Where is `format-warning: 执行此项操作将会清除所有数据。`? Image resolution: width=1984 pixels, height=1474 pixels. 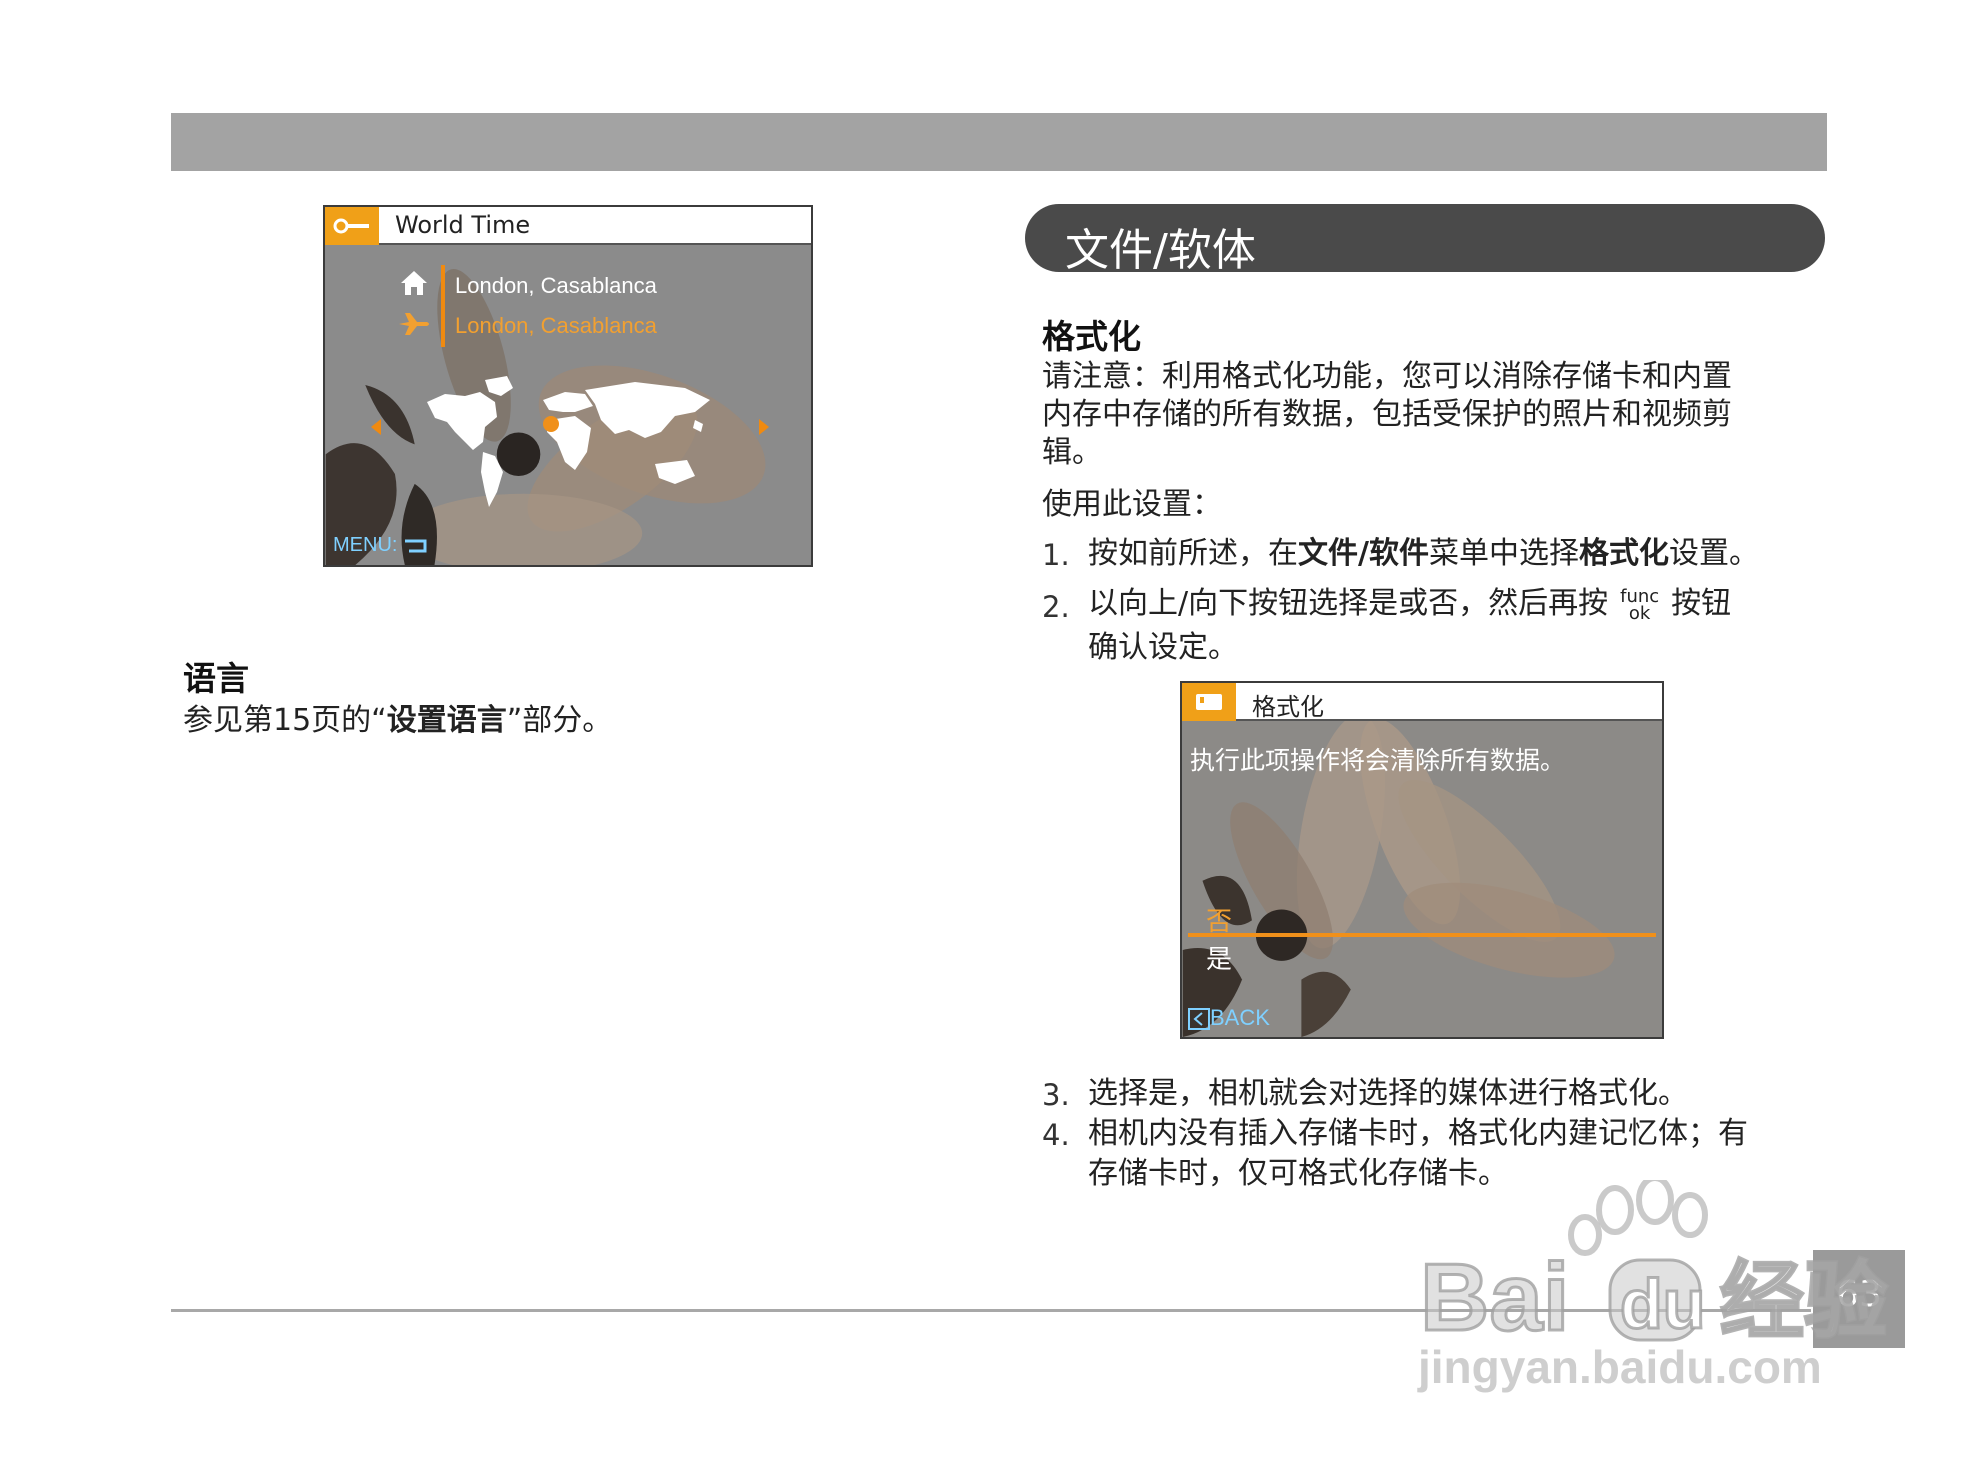
format-warning: 执行此项操作将会清除所有数据。 is located at coordinates (1378, 760).